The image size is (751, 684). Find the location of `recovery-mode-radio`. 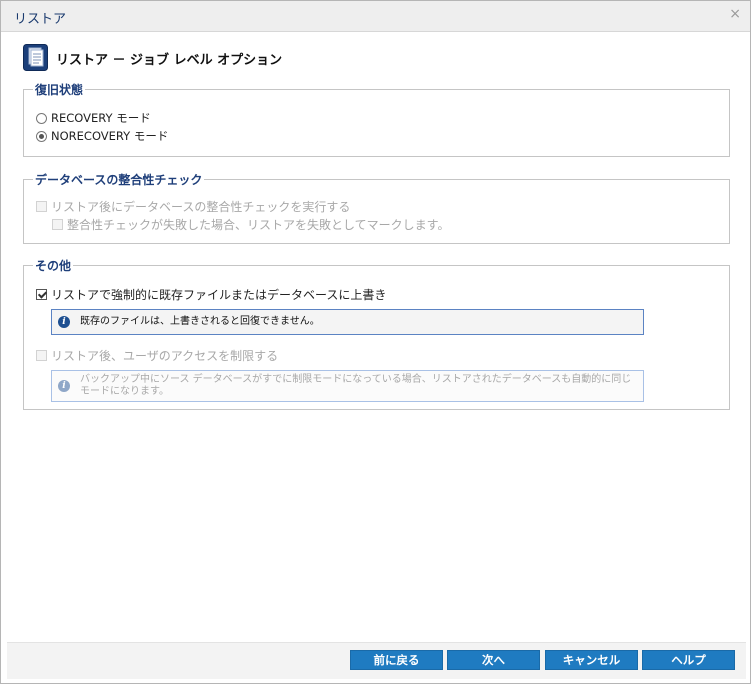

recovery-mode-radio is located at coordinates (41, 118).